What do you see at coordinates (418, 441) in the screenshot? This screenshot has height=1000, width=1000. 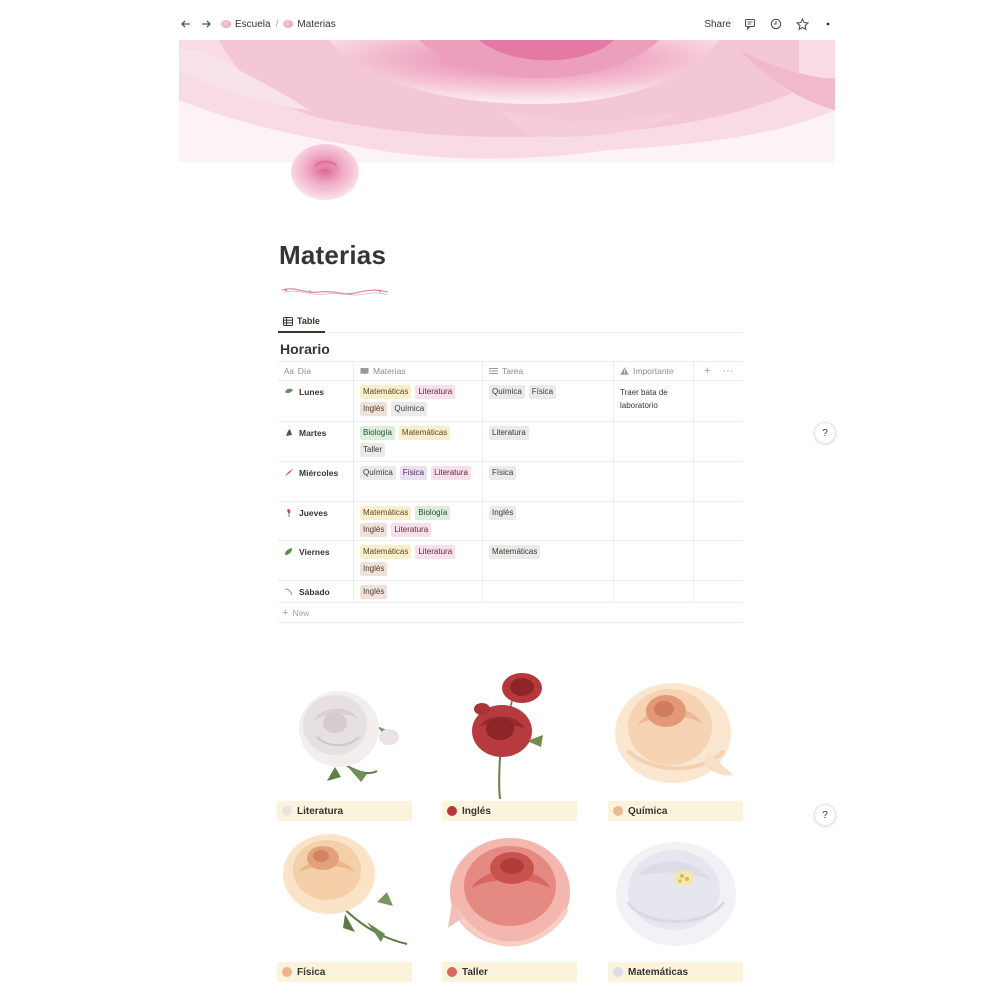 I see `cell-materias: Biología Matemáticas Taller` at bounding box center [418, 441].